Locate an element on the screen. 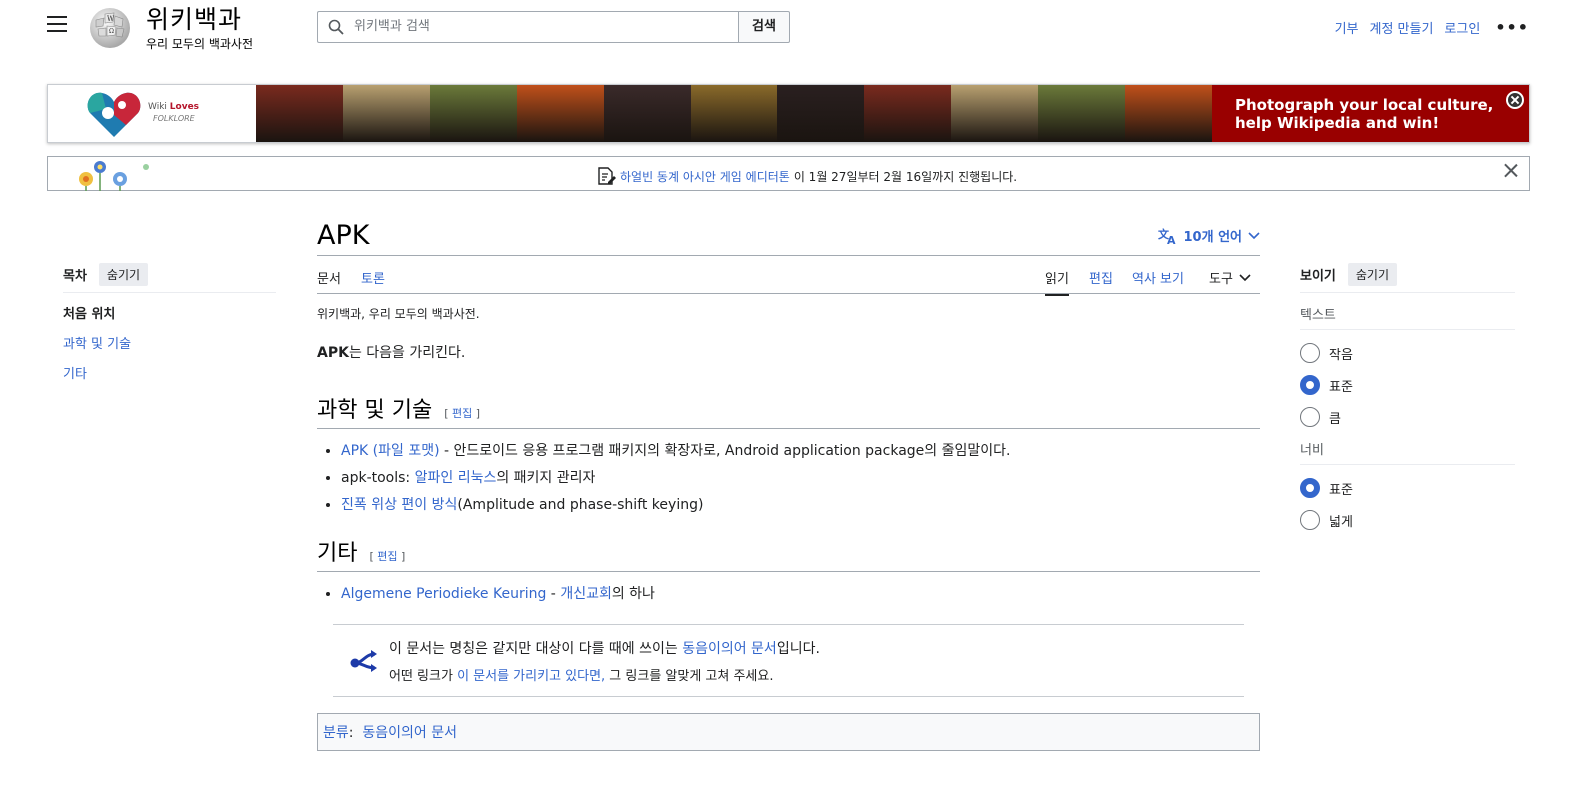 This screenshot has height=792, width=1577. category-links: 분류: 동음이의어 문서 is located at coordinates (788, 732).